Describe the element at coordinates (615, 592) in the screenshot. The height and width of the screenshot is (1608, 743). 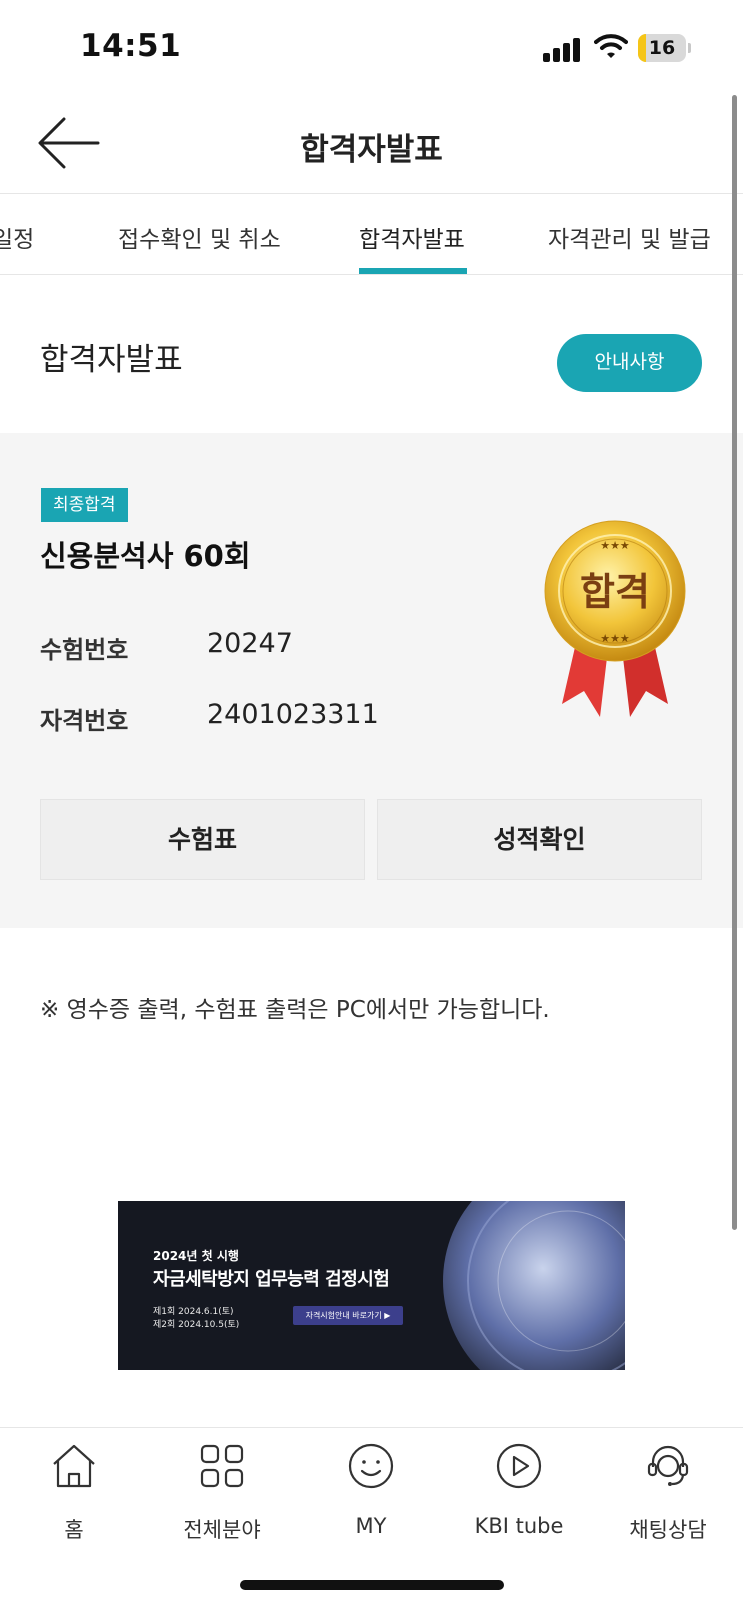
I see `medal-text: 합격` at that location.